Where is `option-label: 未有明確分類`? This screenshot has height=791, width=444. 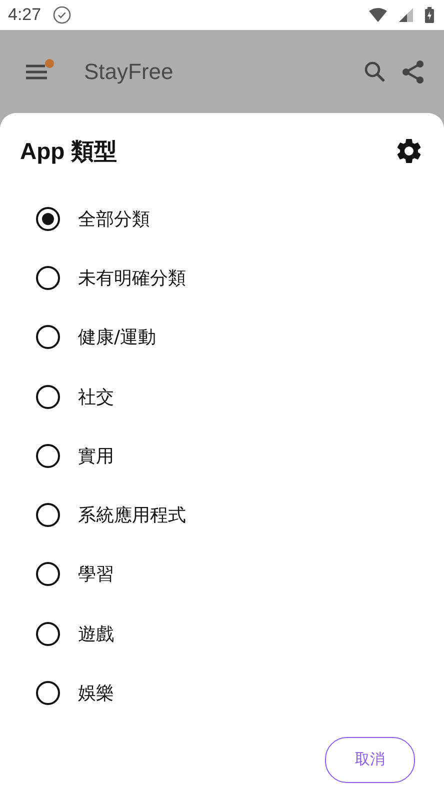 option-label: 未有明確分類 is located at coordinates (132, 278).